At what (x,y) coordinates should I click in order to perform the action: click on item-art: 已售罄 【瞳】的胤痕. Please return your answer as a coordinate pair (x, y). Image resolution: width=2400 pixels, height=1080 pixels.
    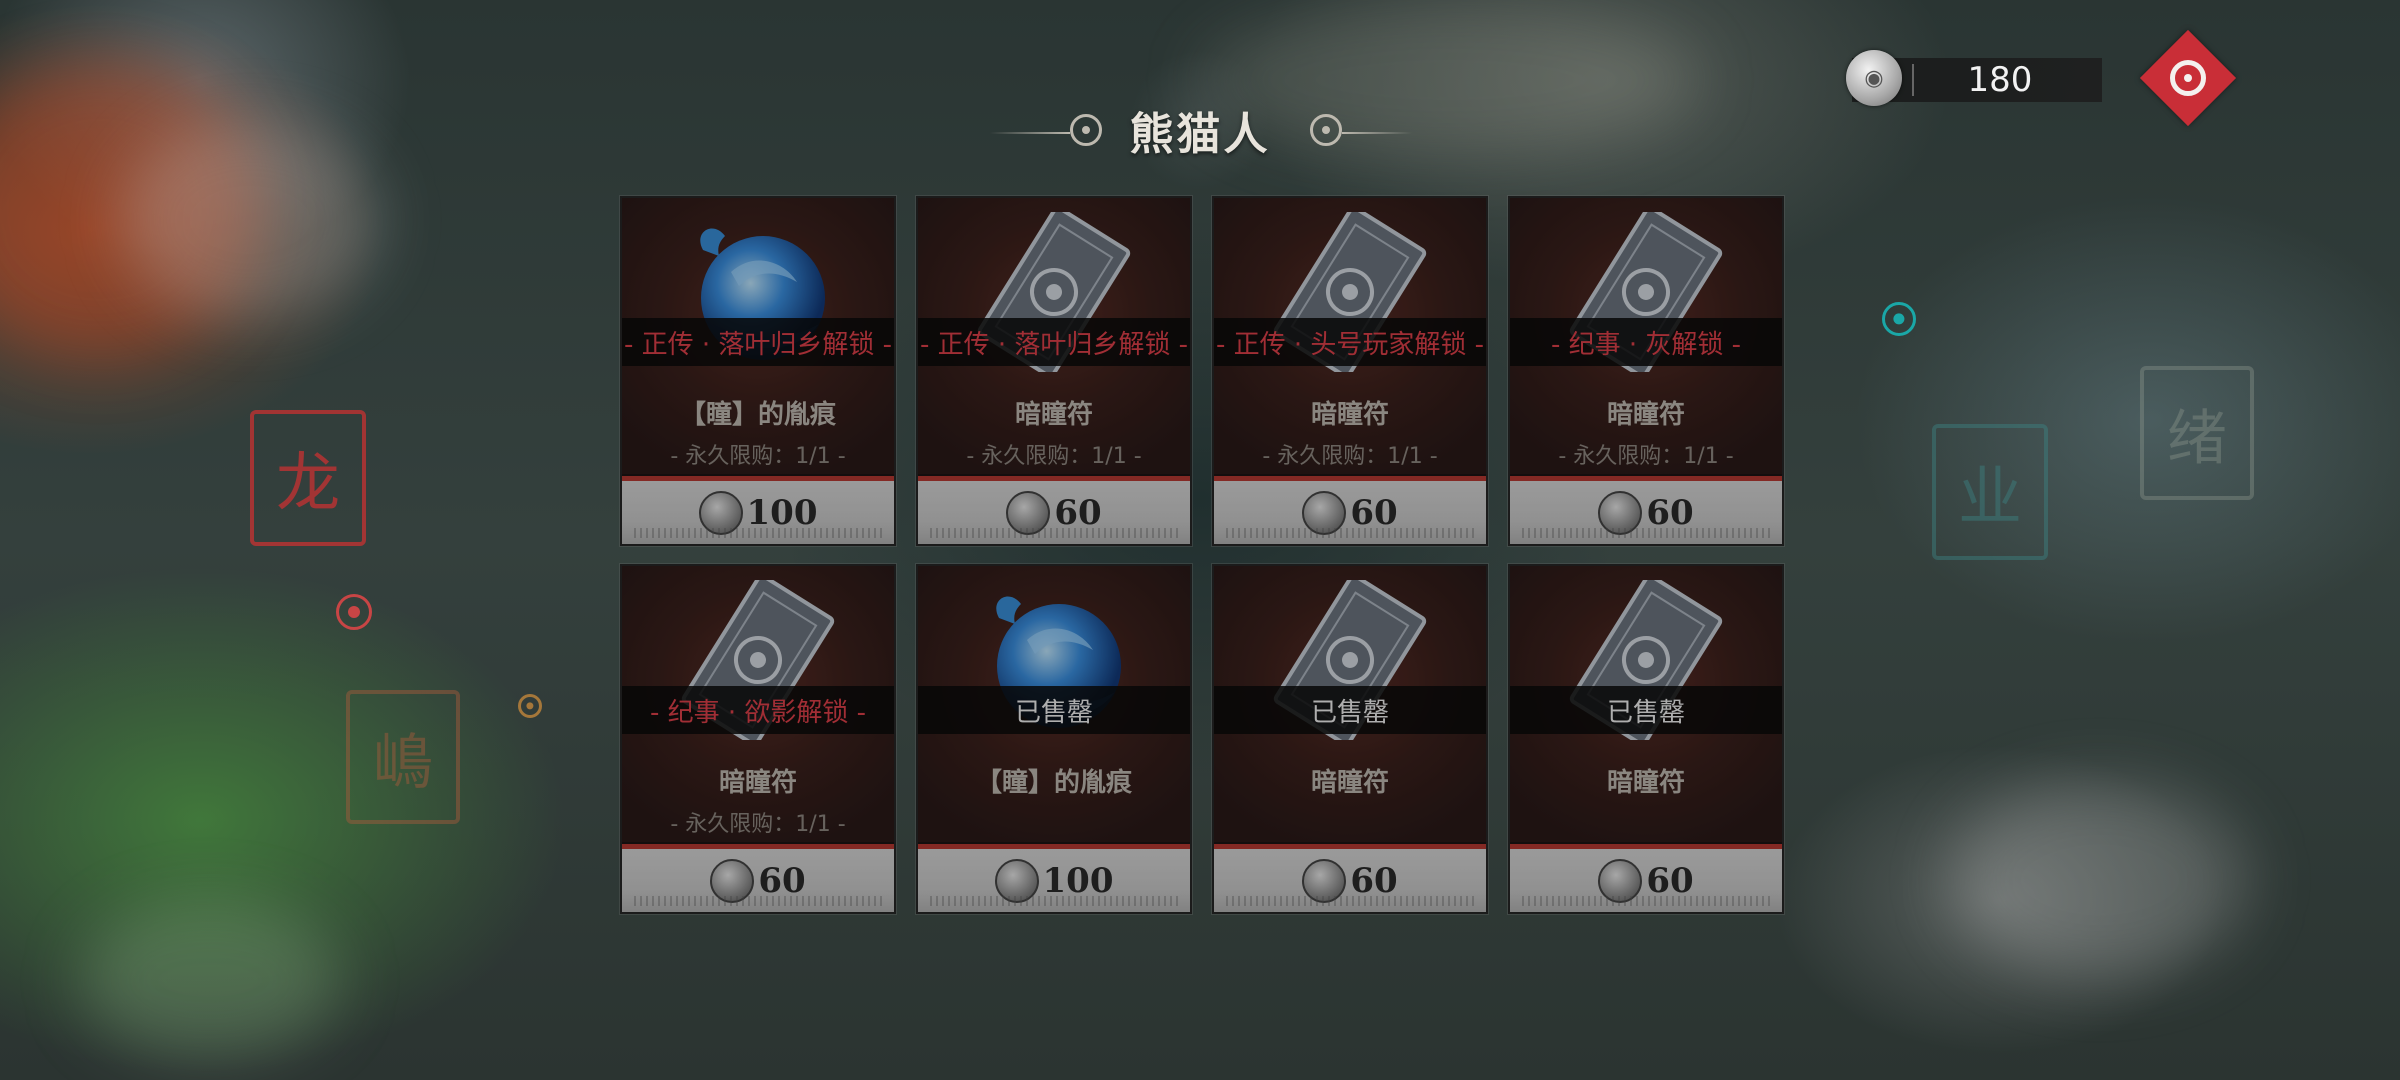
    Looking at the image, I should click on (1054, 704).